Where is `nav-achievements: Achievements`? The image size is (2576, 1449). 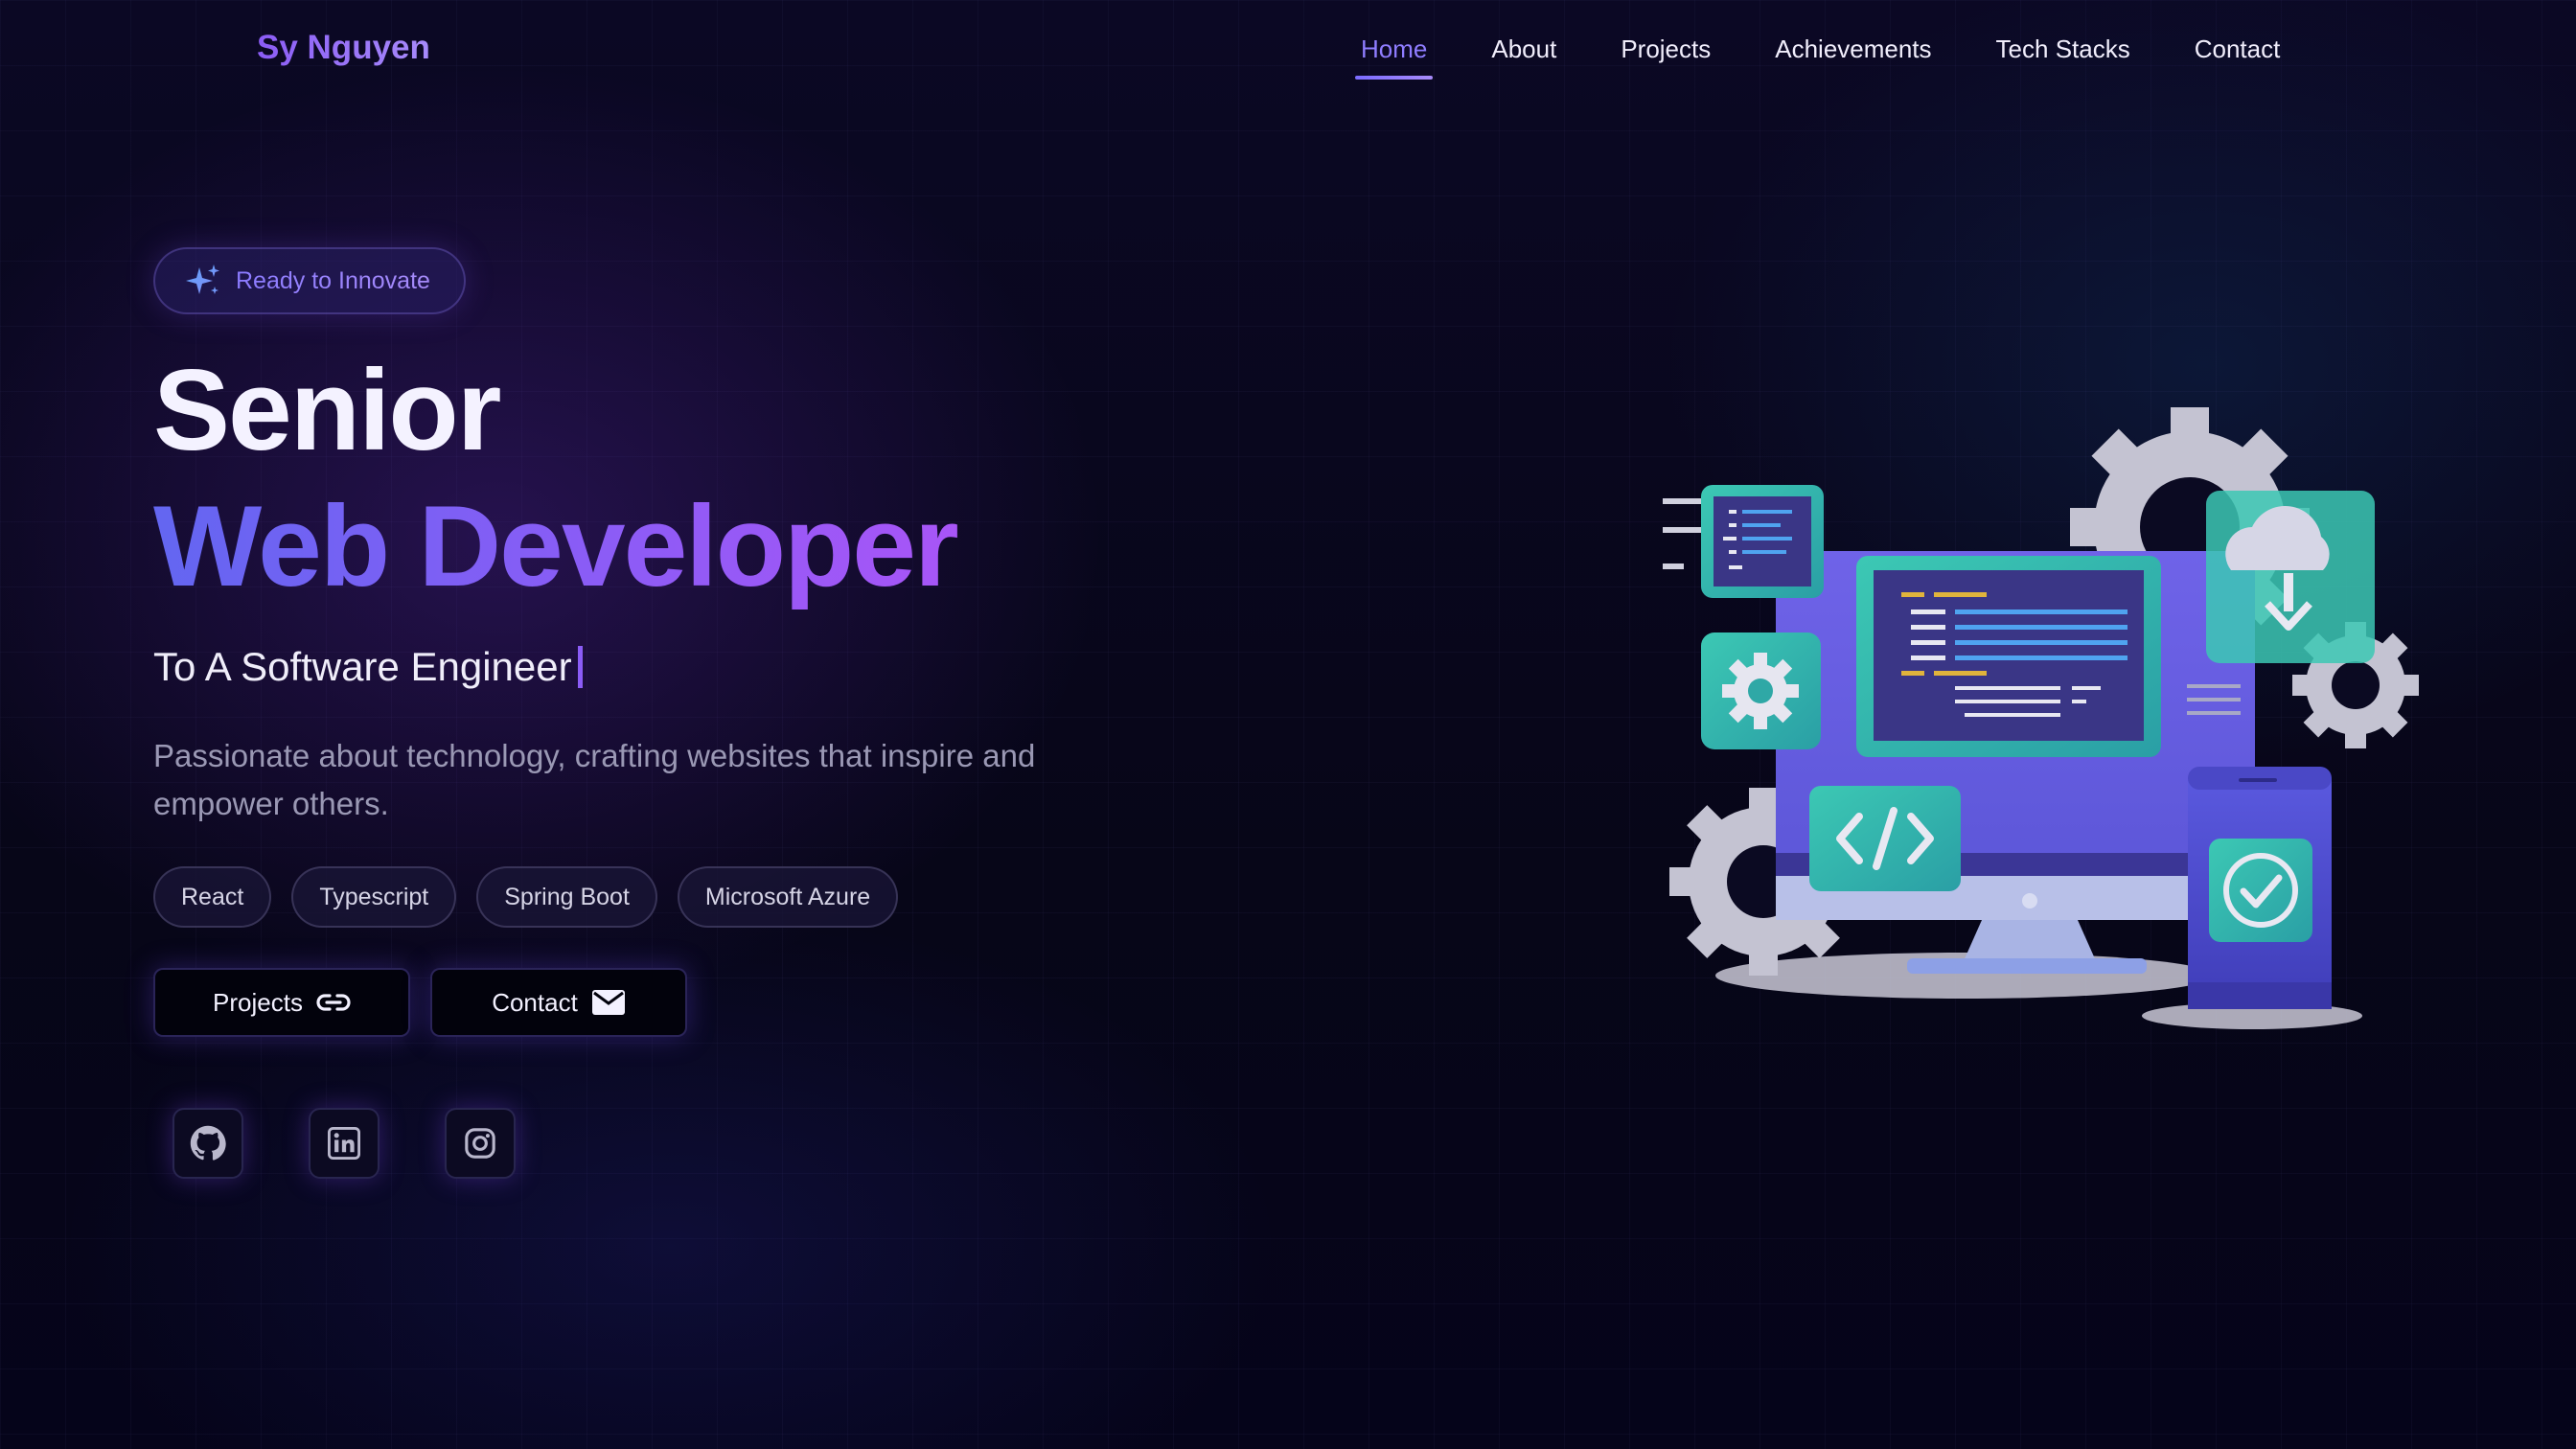
nav-achievements: Achievements is located at coordinates (1853, 57).